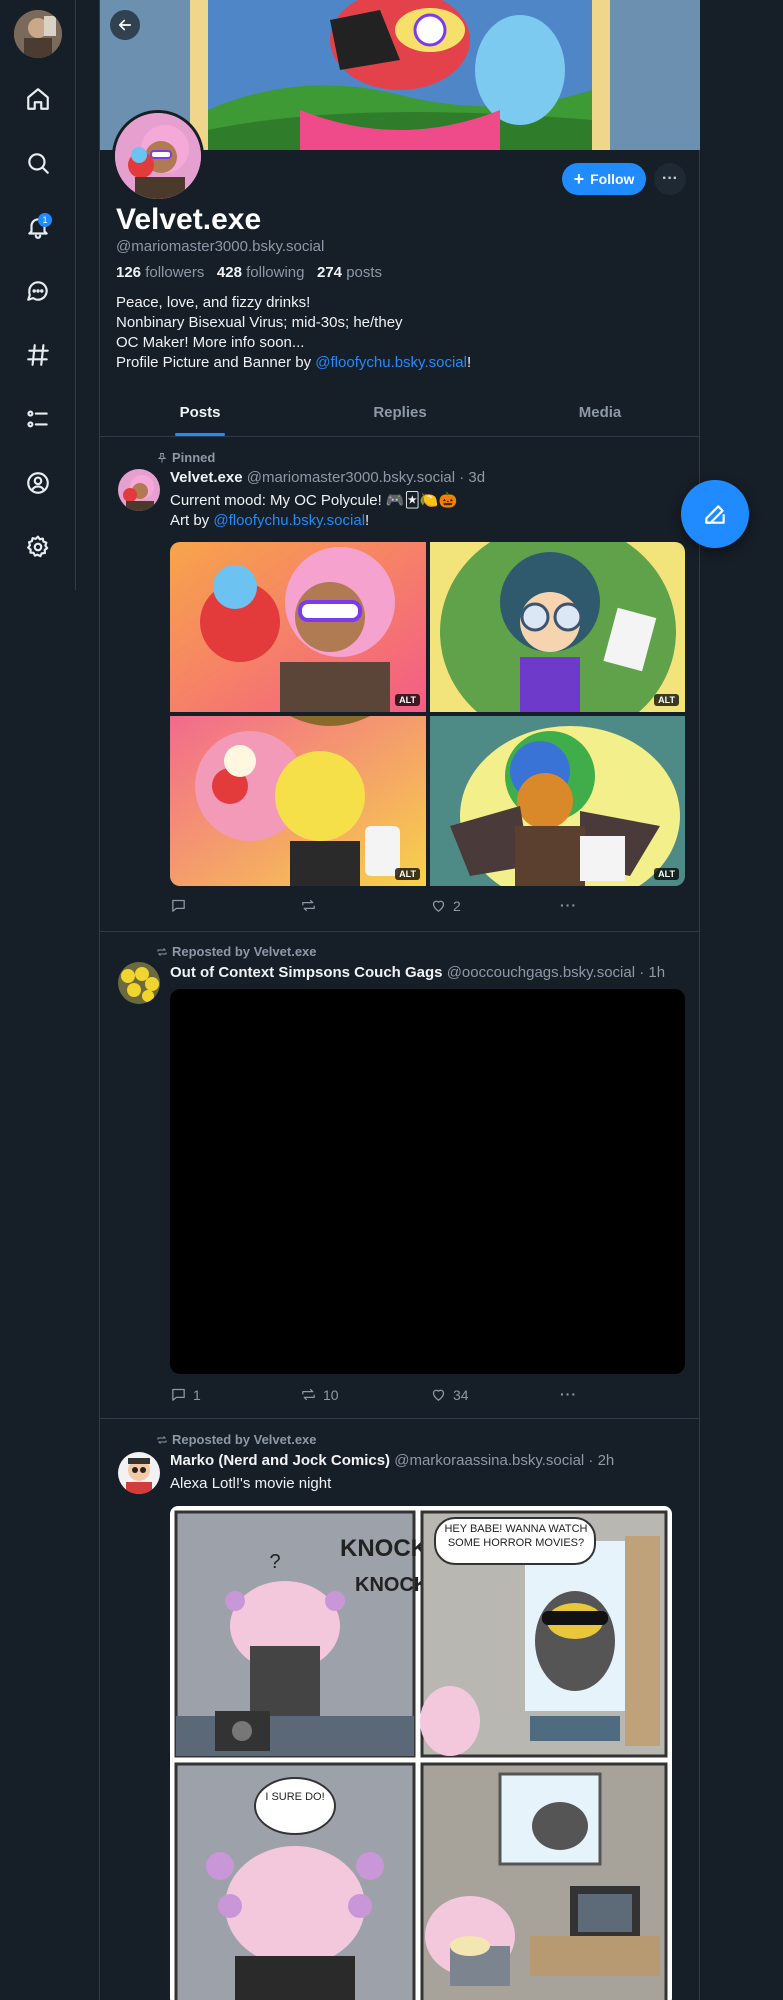 The height and width of the screenshot is (2000, 783). Describe the element at coordinates (331, 1394) in the screenshot. I see `repost-count: 10` at that location.